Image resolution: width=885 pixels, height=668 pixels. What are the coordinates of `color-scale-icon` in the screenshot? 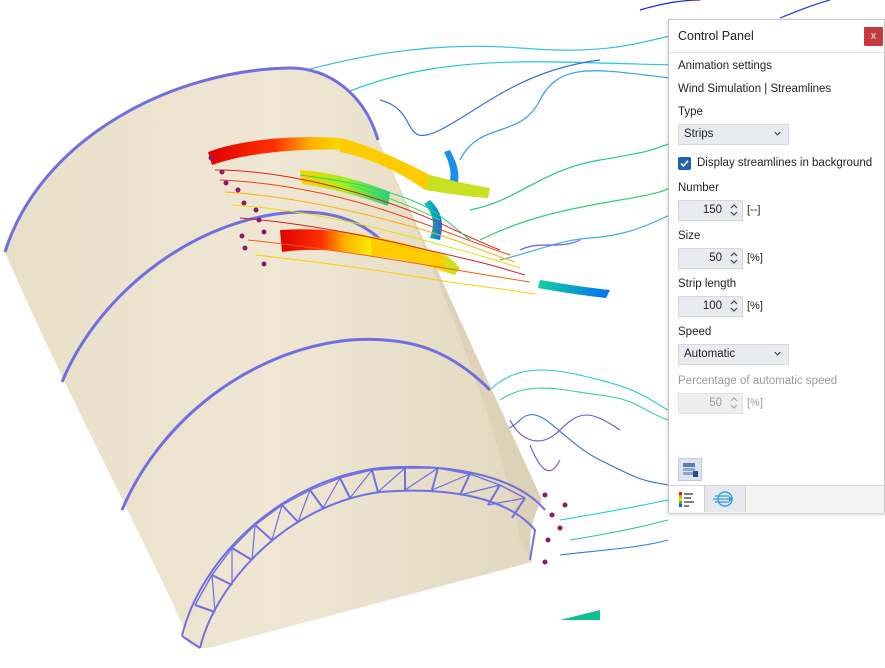 It's located at (686, 499).